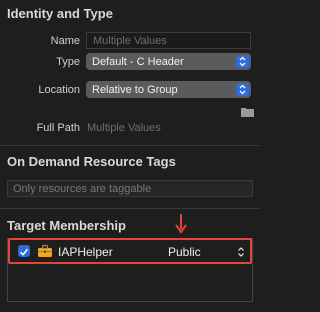 This screenshot has height=312, width=320. What do you see at coordinates (45, 251) in the screenshot?
I see `target-toolbox-icon` at bounding box center [45, 251].